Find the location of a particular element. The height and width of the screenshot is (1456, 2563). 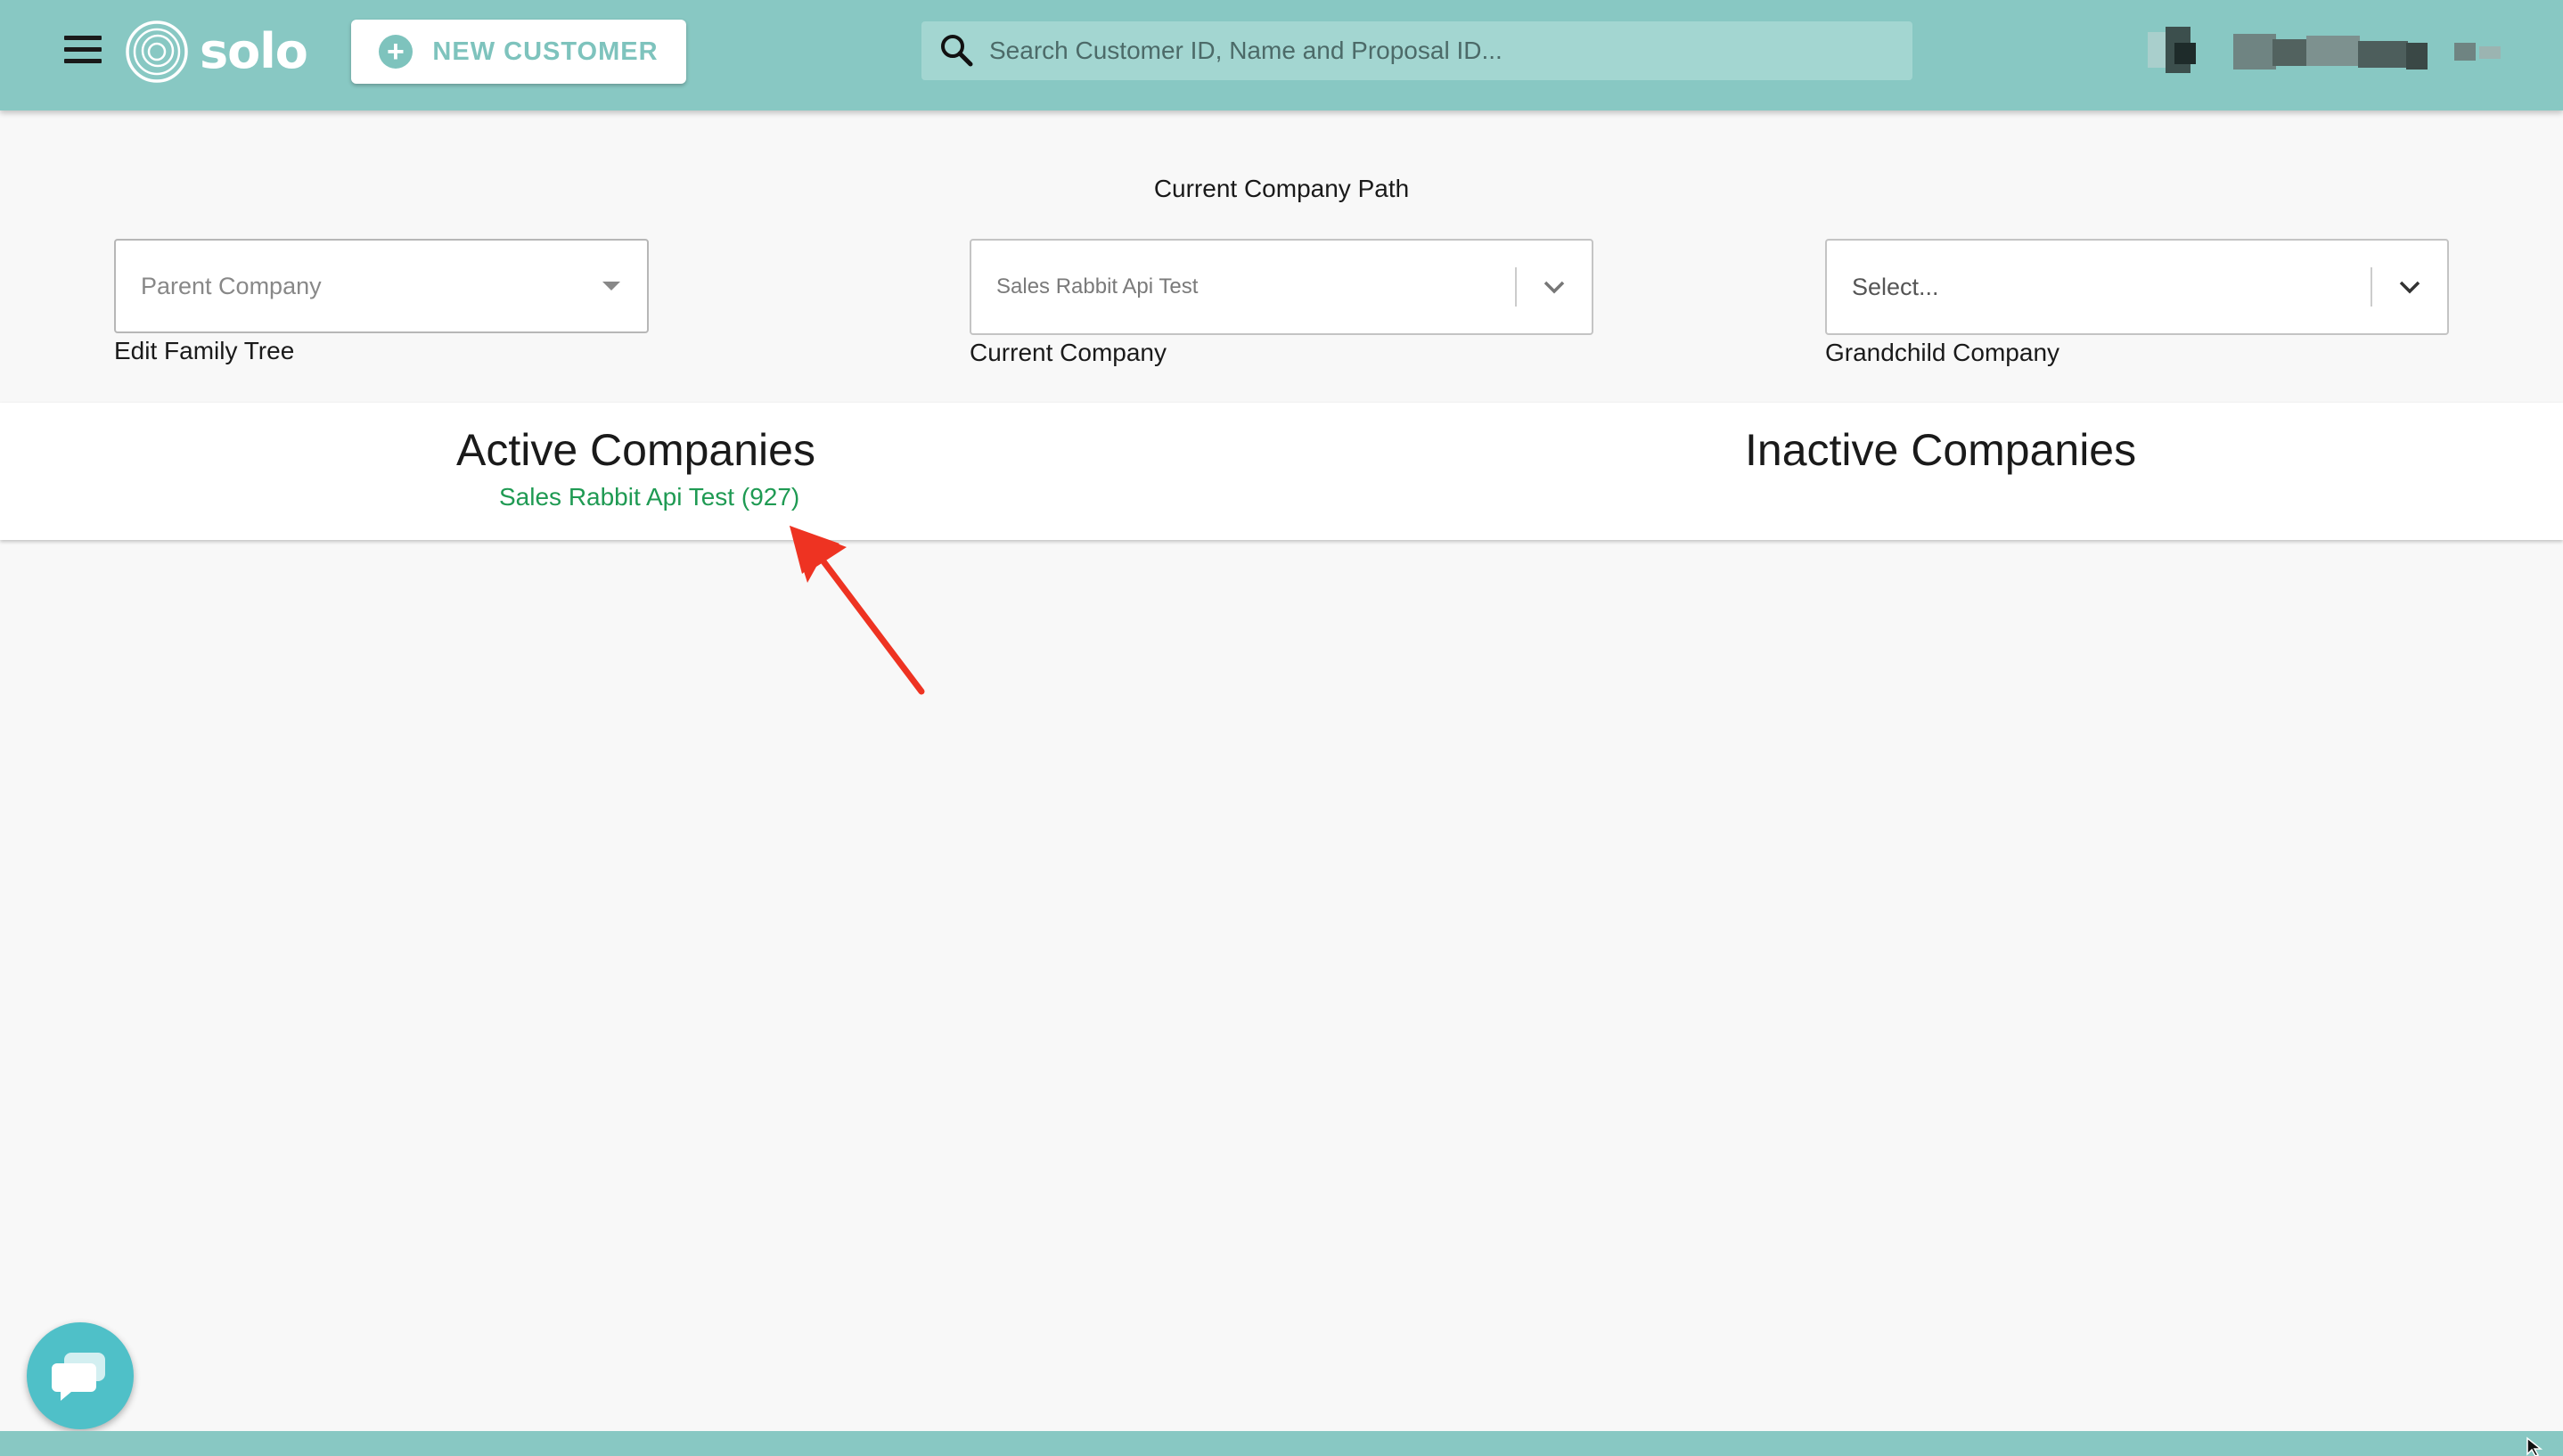

mouse-cursor-icon is located at coordinates (2534, 1446).